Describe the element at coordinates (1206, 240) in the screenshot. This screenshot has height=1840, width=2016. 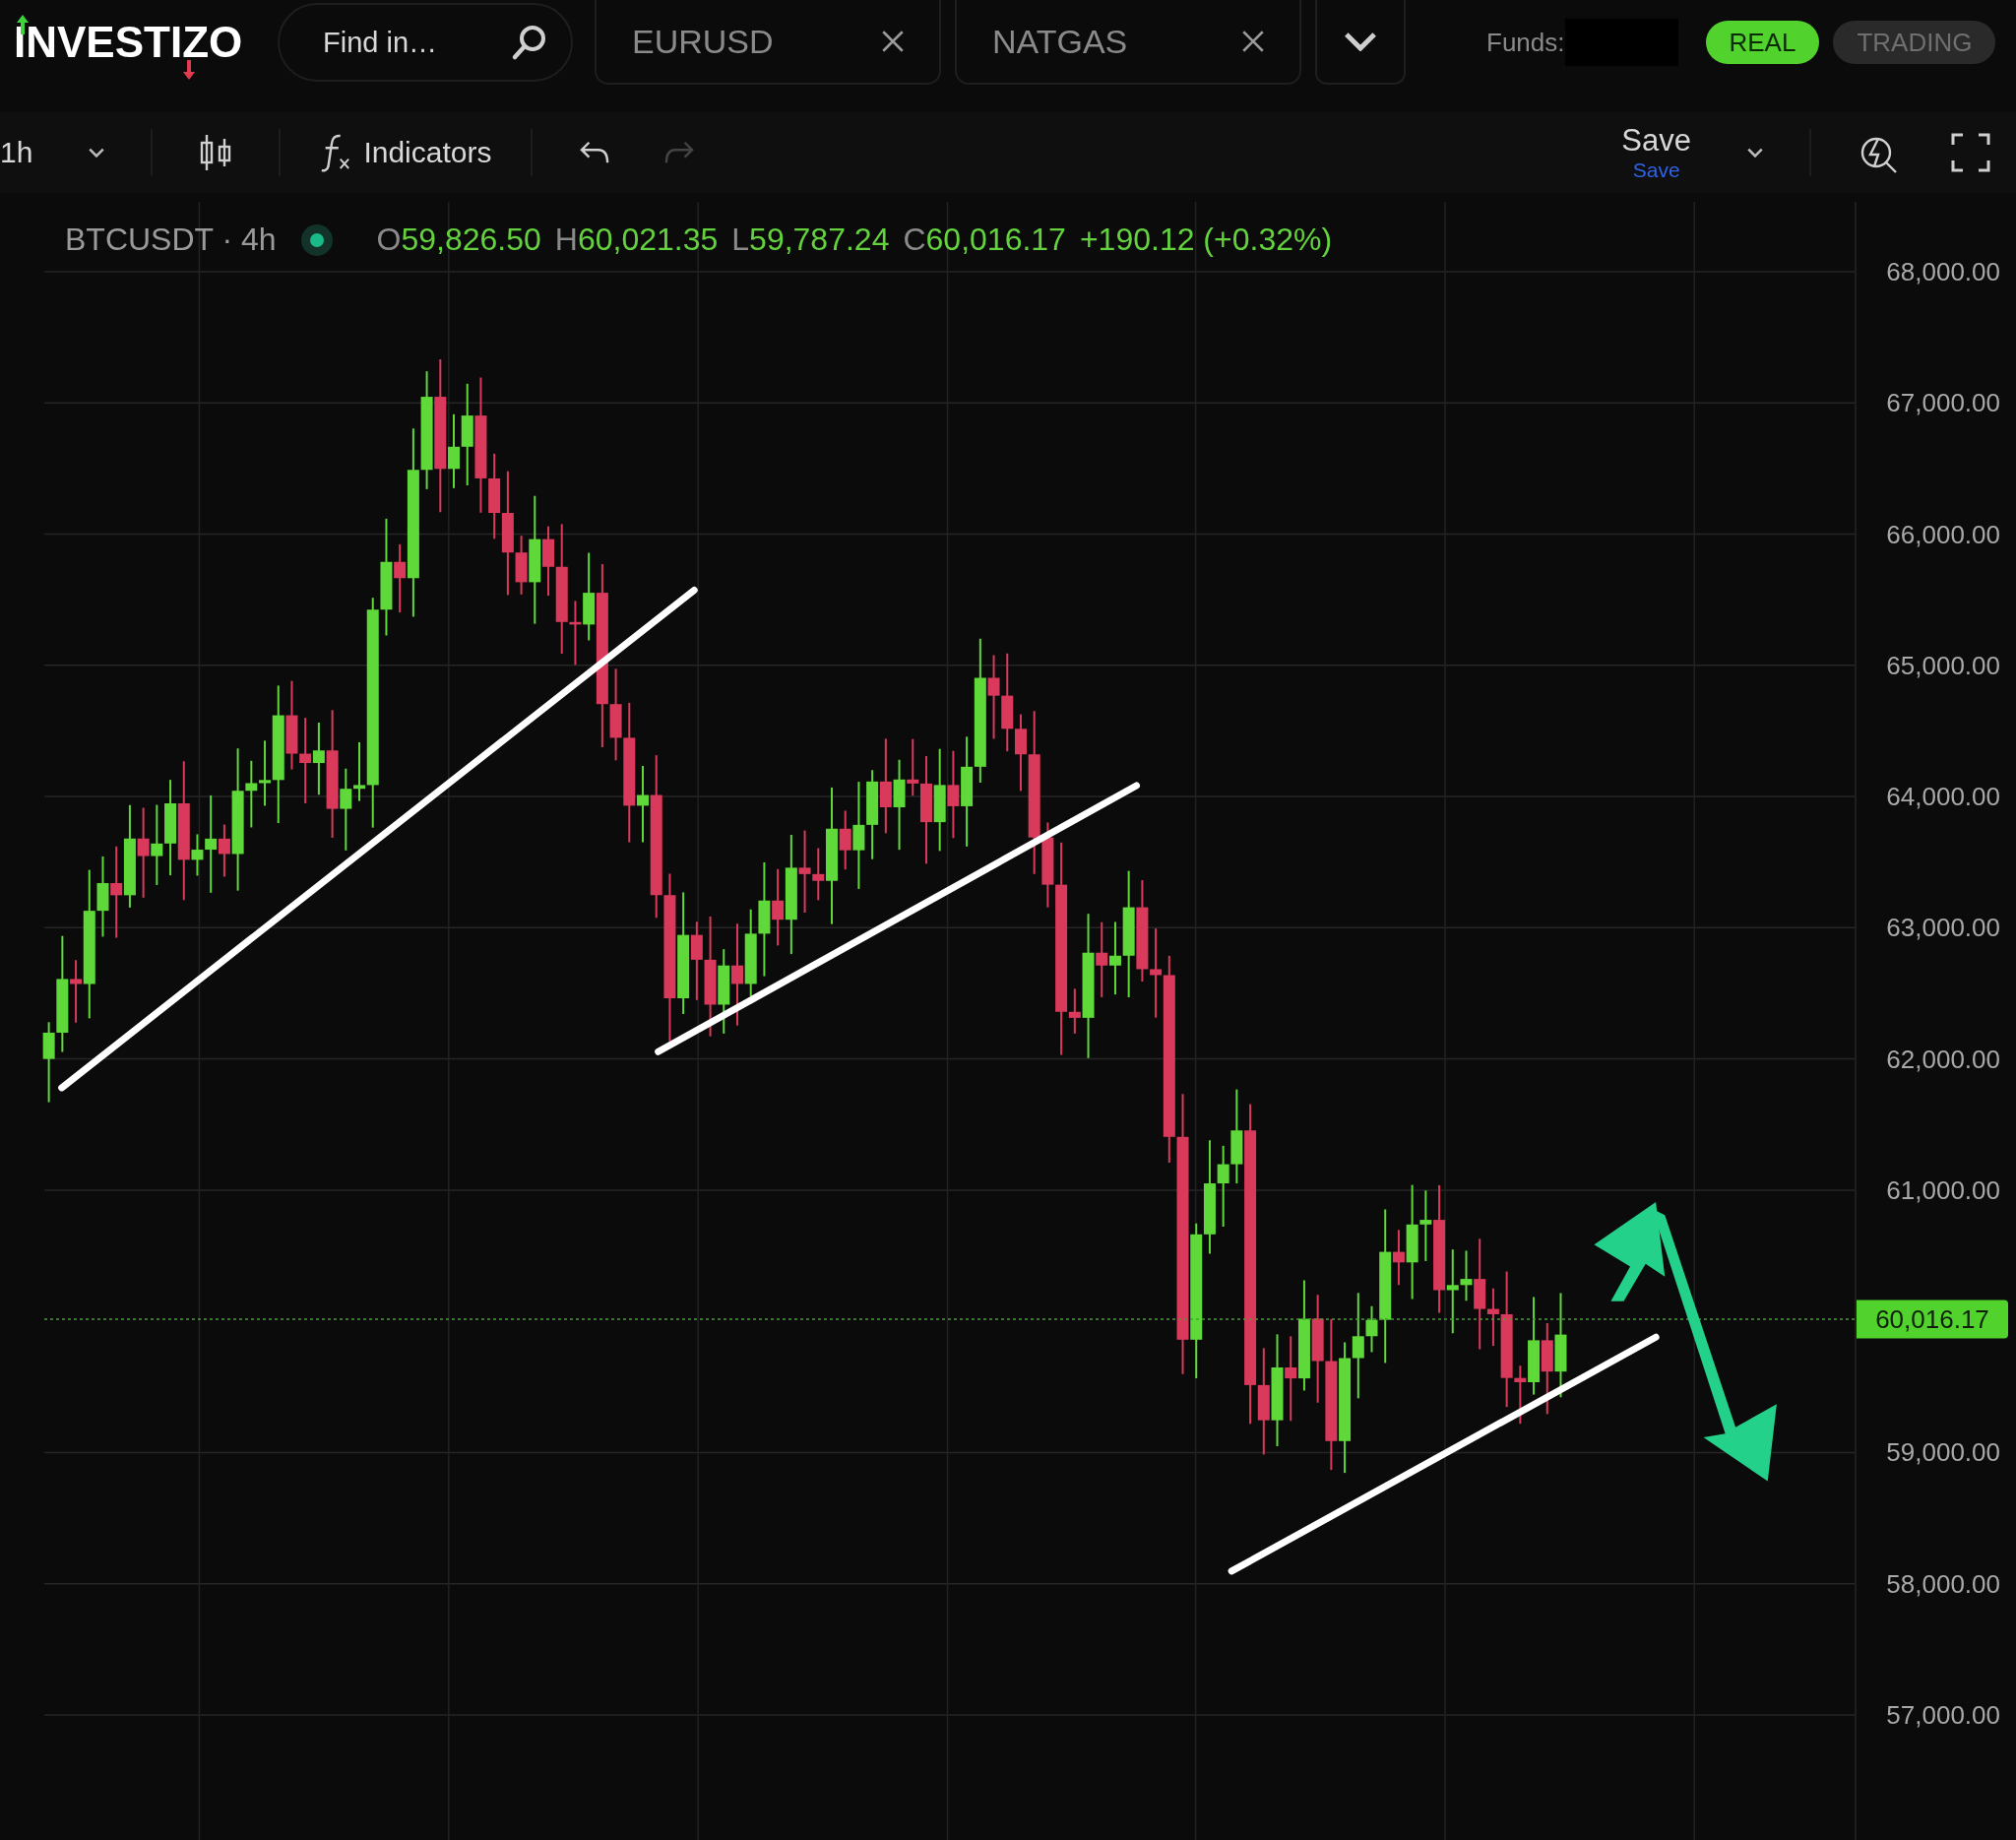
I see `price-change: +190.12 (+0.32%)` at that location.